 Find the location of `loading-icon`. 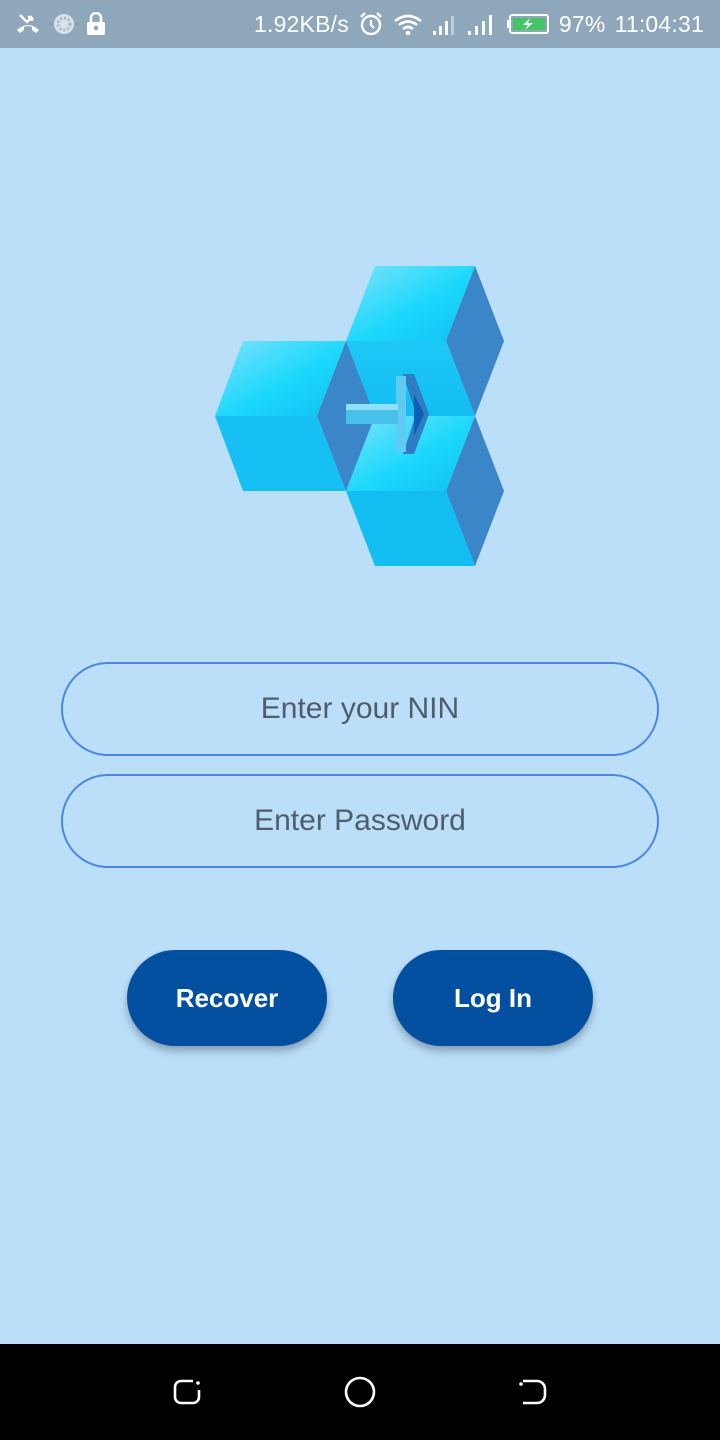

loading-icon is located at coordinates (64, 24).